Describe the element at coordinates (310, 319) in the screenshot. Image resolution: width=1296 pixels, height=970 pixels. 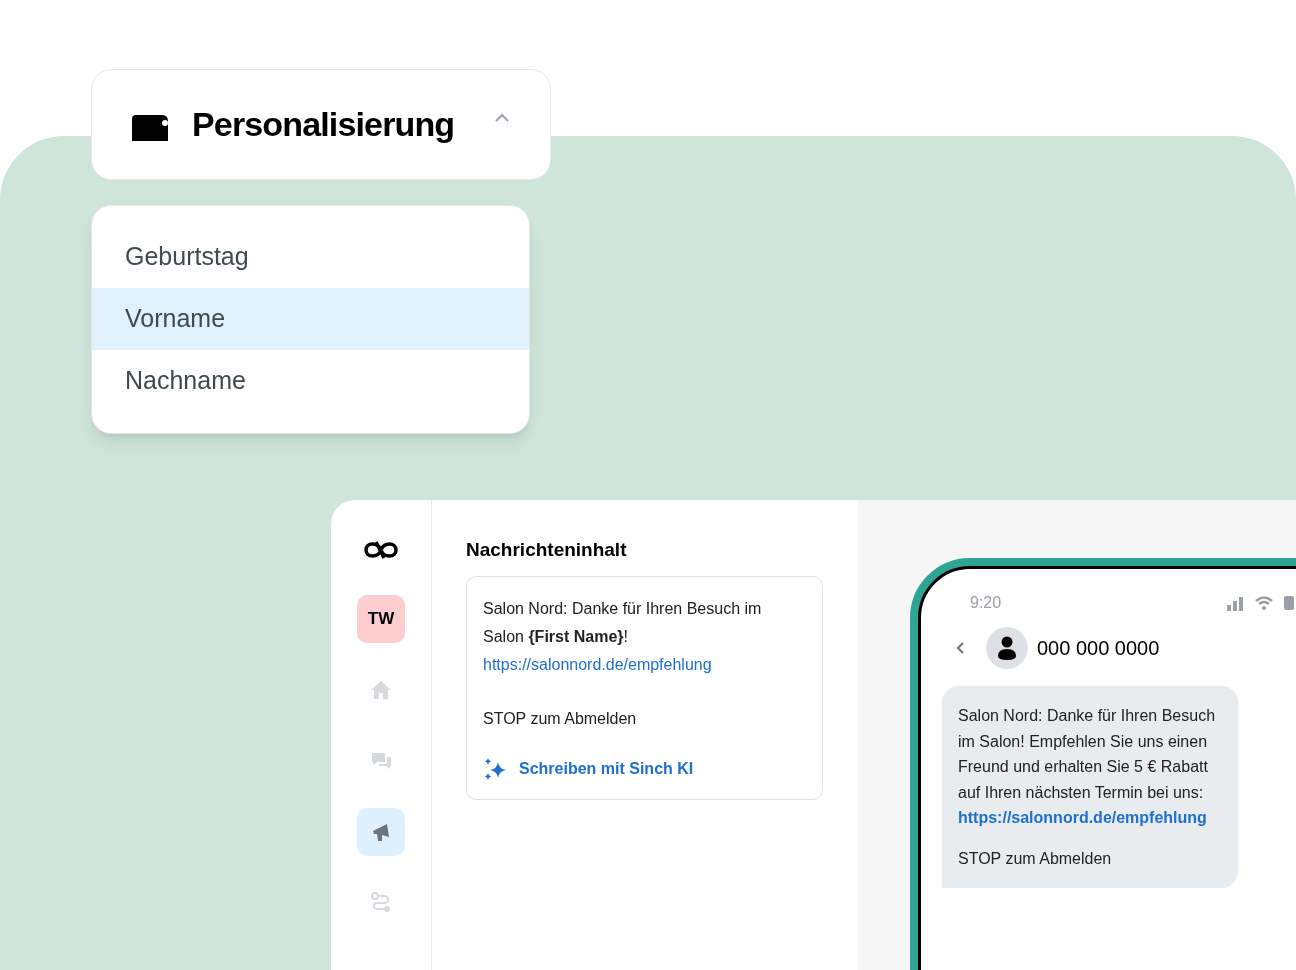
I see `menu-option: Vorname` at that location.